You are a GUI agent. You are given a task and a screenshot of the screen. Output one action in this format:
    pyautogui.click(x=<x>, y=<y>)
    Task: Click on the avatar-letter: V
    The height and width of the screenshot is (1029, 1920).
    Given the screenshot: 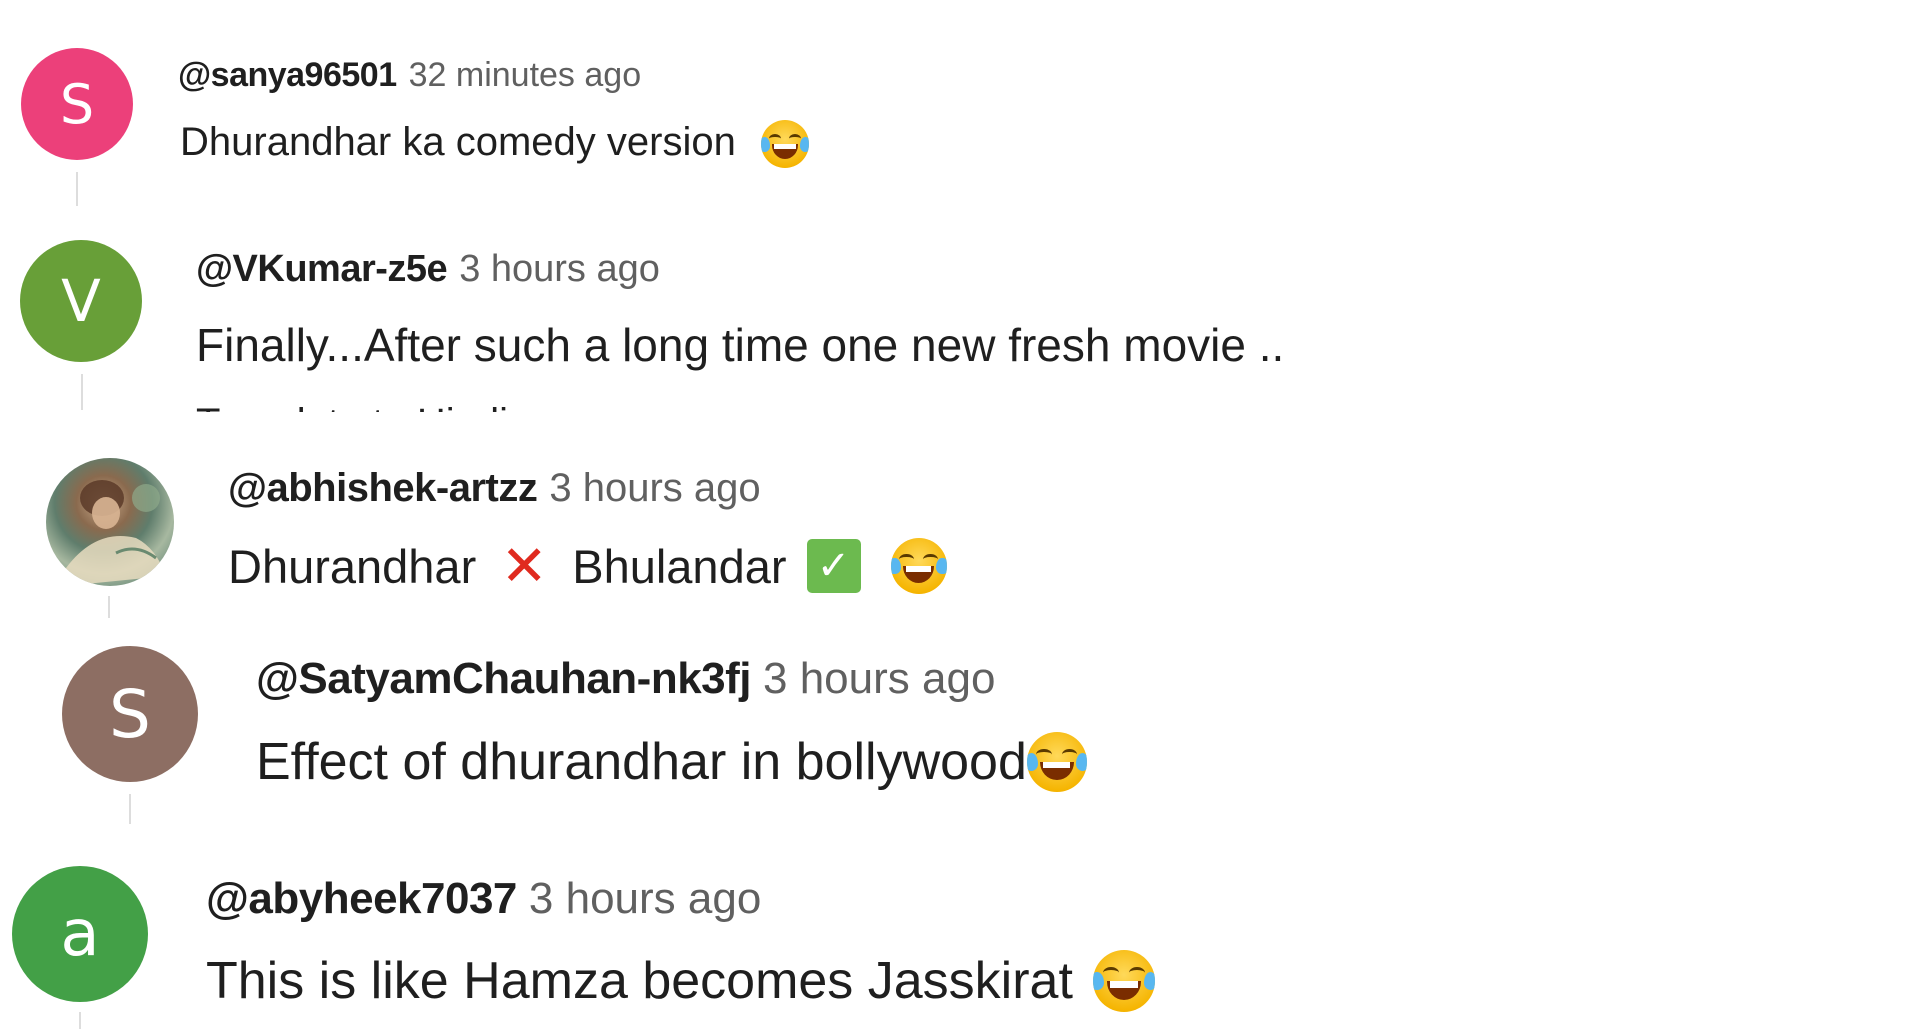 What is the action you would take?
    pyautogui.click(x=81, y=301)
    